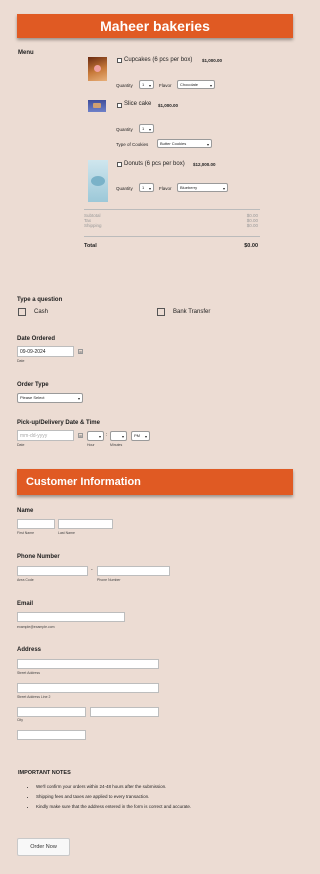  Describe the element at coordinates (98, 181) in the screenshot. I see `donuts-image` at that location.